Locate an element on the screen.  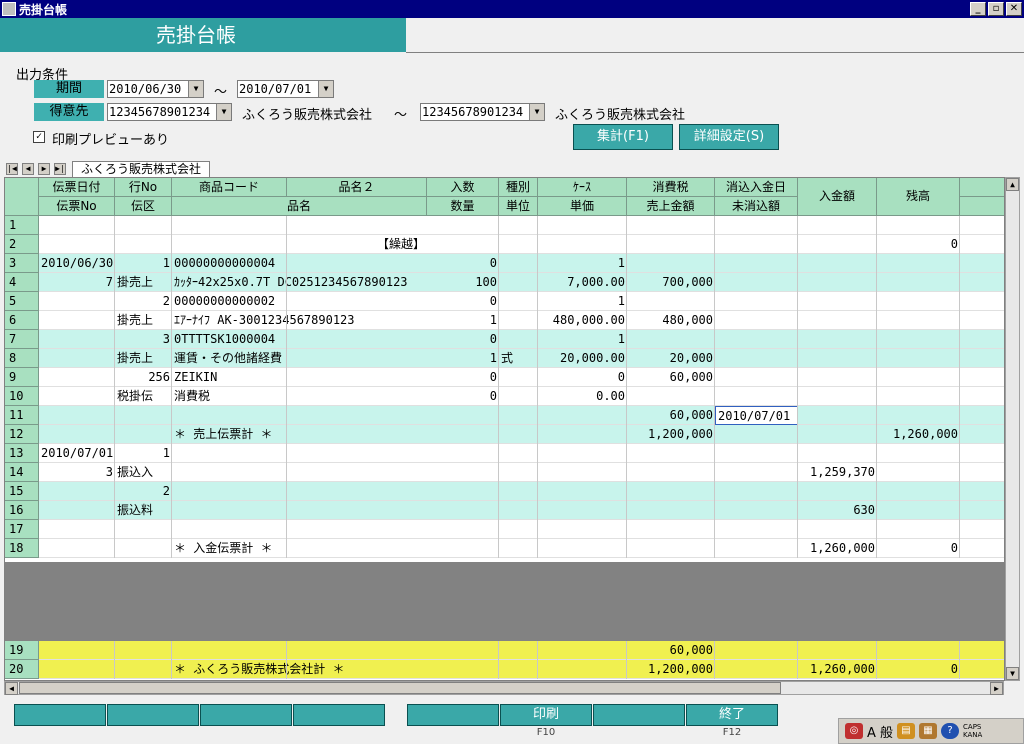
end-button: 終了 is located at coordinates (732, 715).